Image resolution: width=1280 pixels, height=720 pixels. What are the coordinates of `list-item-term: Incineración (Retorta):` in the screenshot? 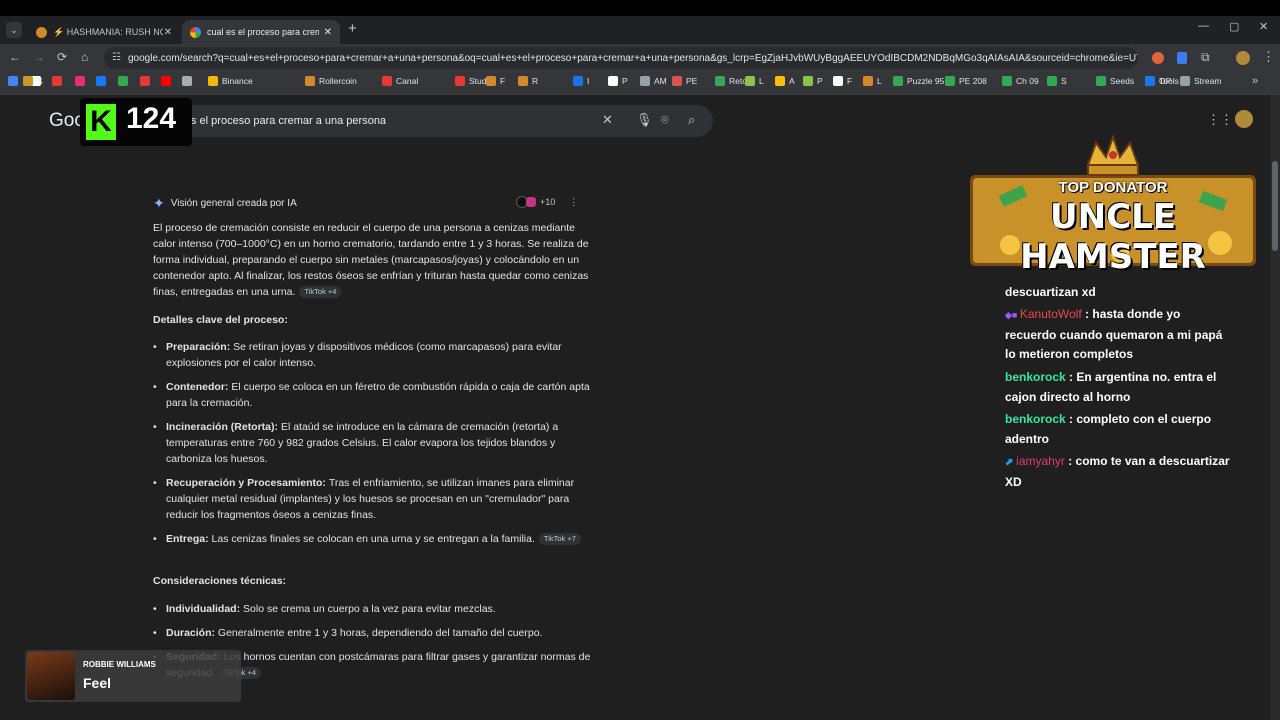 It's located at (223, 427).